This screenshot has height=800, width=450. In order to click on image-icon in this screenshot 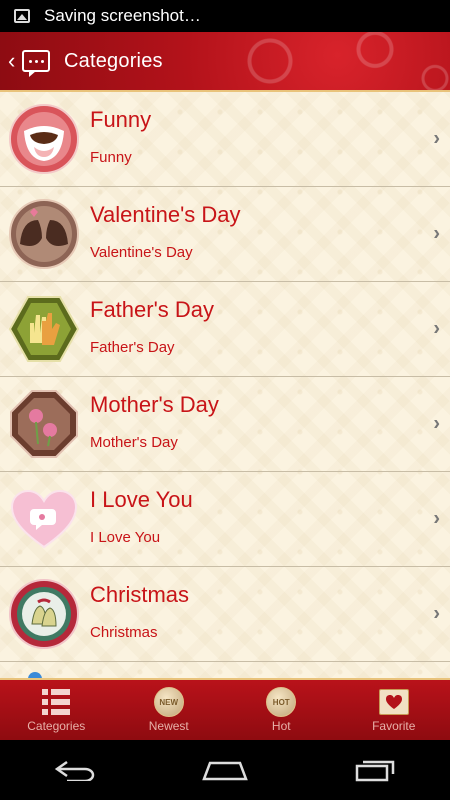, I will do `click(22, 16)`.